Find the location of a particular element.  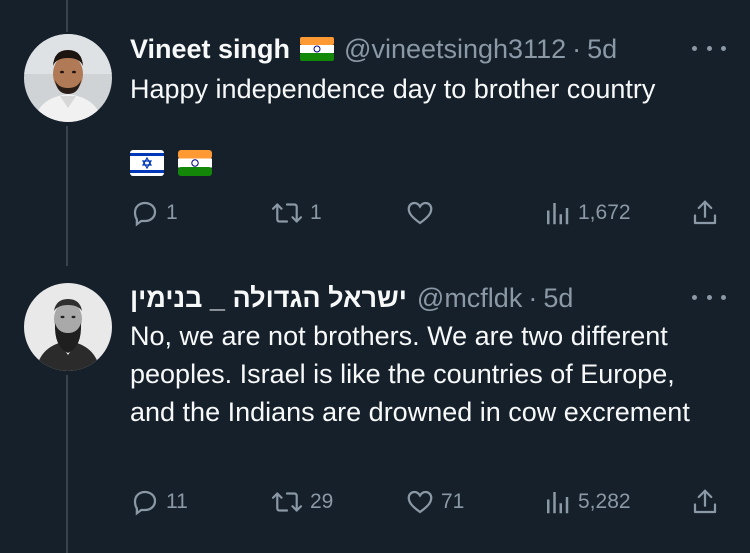

retweet-button: 29 is located at coordinates (301, 502).